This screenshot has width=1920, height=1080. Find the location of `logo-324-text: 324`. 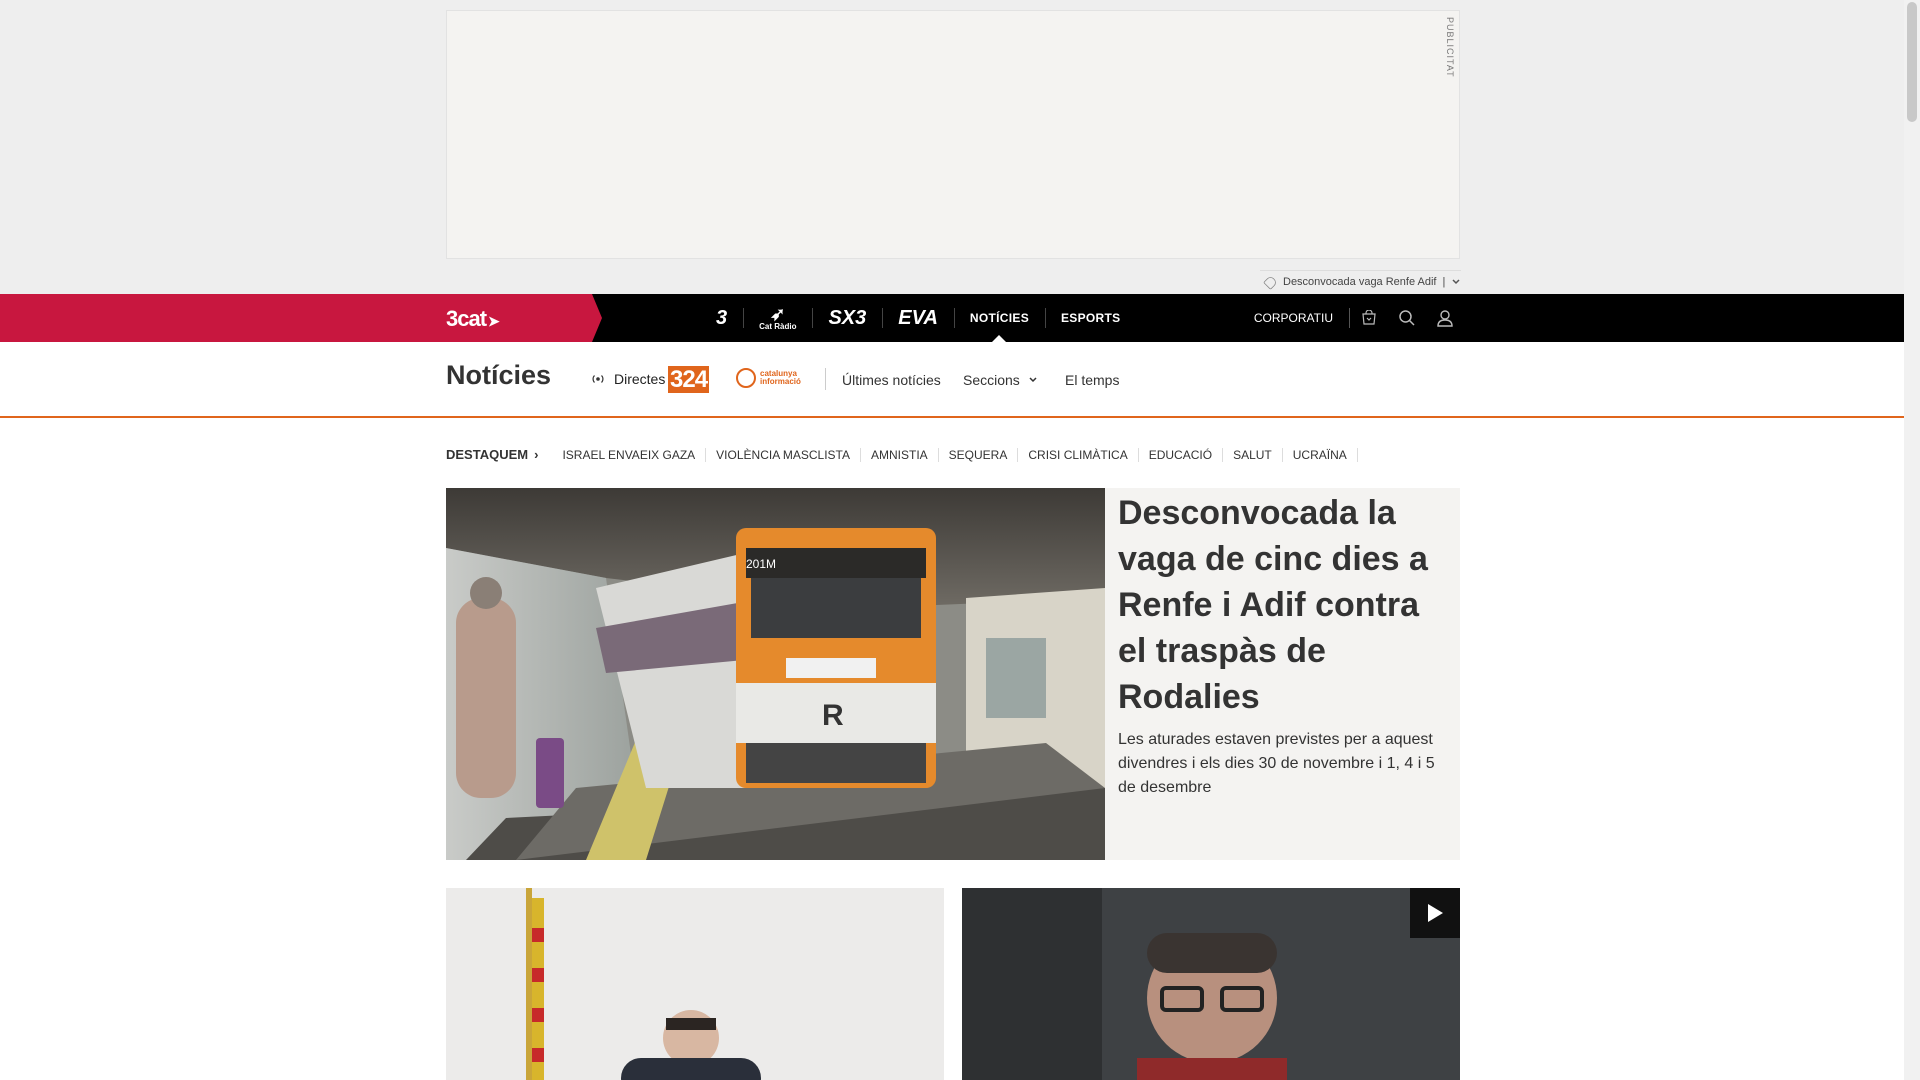

logo-324-text: 324 is located at coordinates (689, 379).